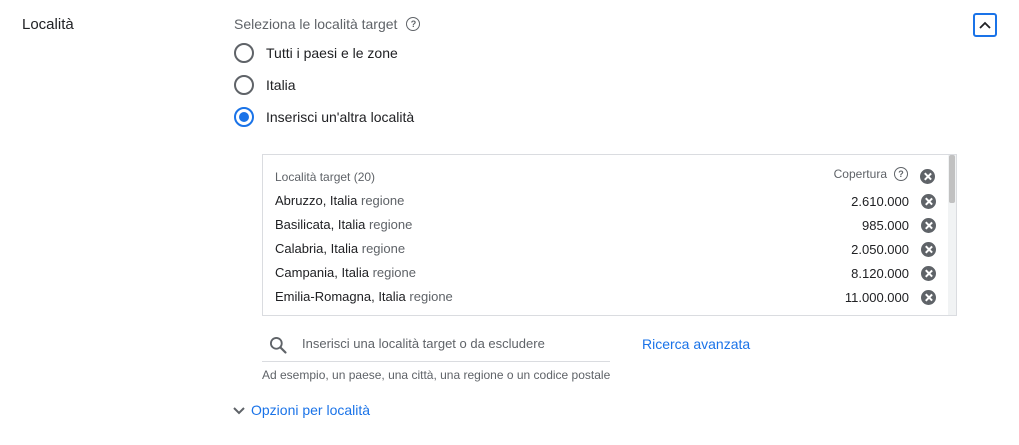 The width and height of the screenshot is (1019, 445). What do you see at coordinates (332, 53) in the screenshot?
I see `radio-label: Tutti i paesi e le zone` at bounding box center [332, 53].